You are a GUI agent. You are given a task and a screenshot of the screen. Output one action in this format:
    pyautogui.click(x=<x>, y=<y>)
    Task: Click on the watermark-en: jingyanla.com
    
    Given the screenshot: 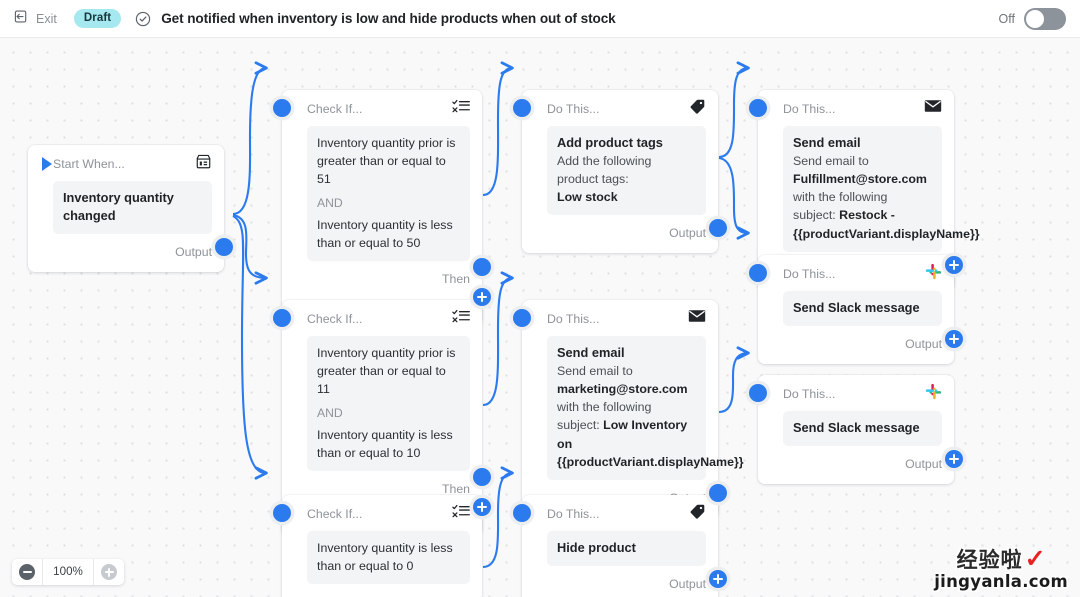 What is the action you would take?
    pyautogui.click(x=1001, y=581)
    